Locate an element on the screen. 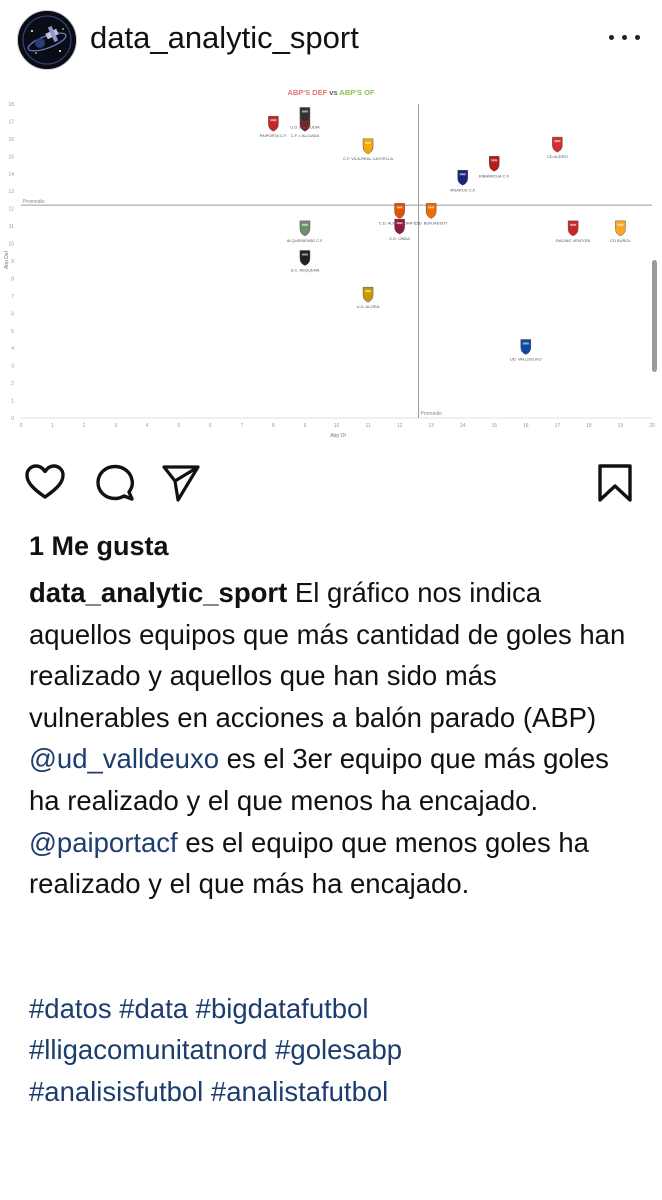  x-tick-label: 15 is located at coordinates (494, 426).